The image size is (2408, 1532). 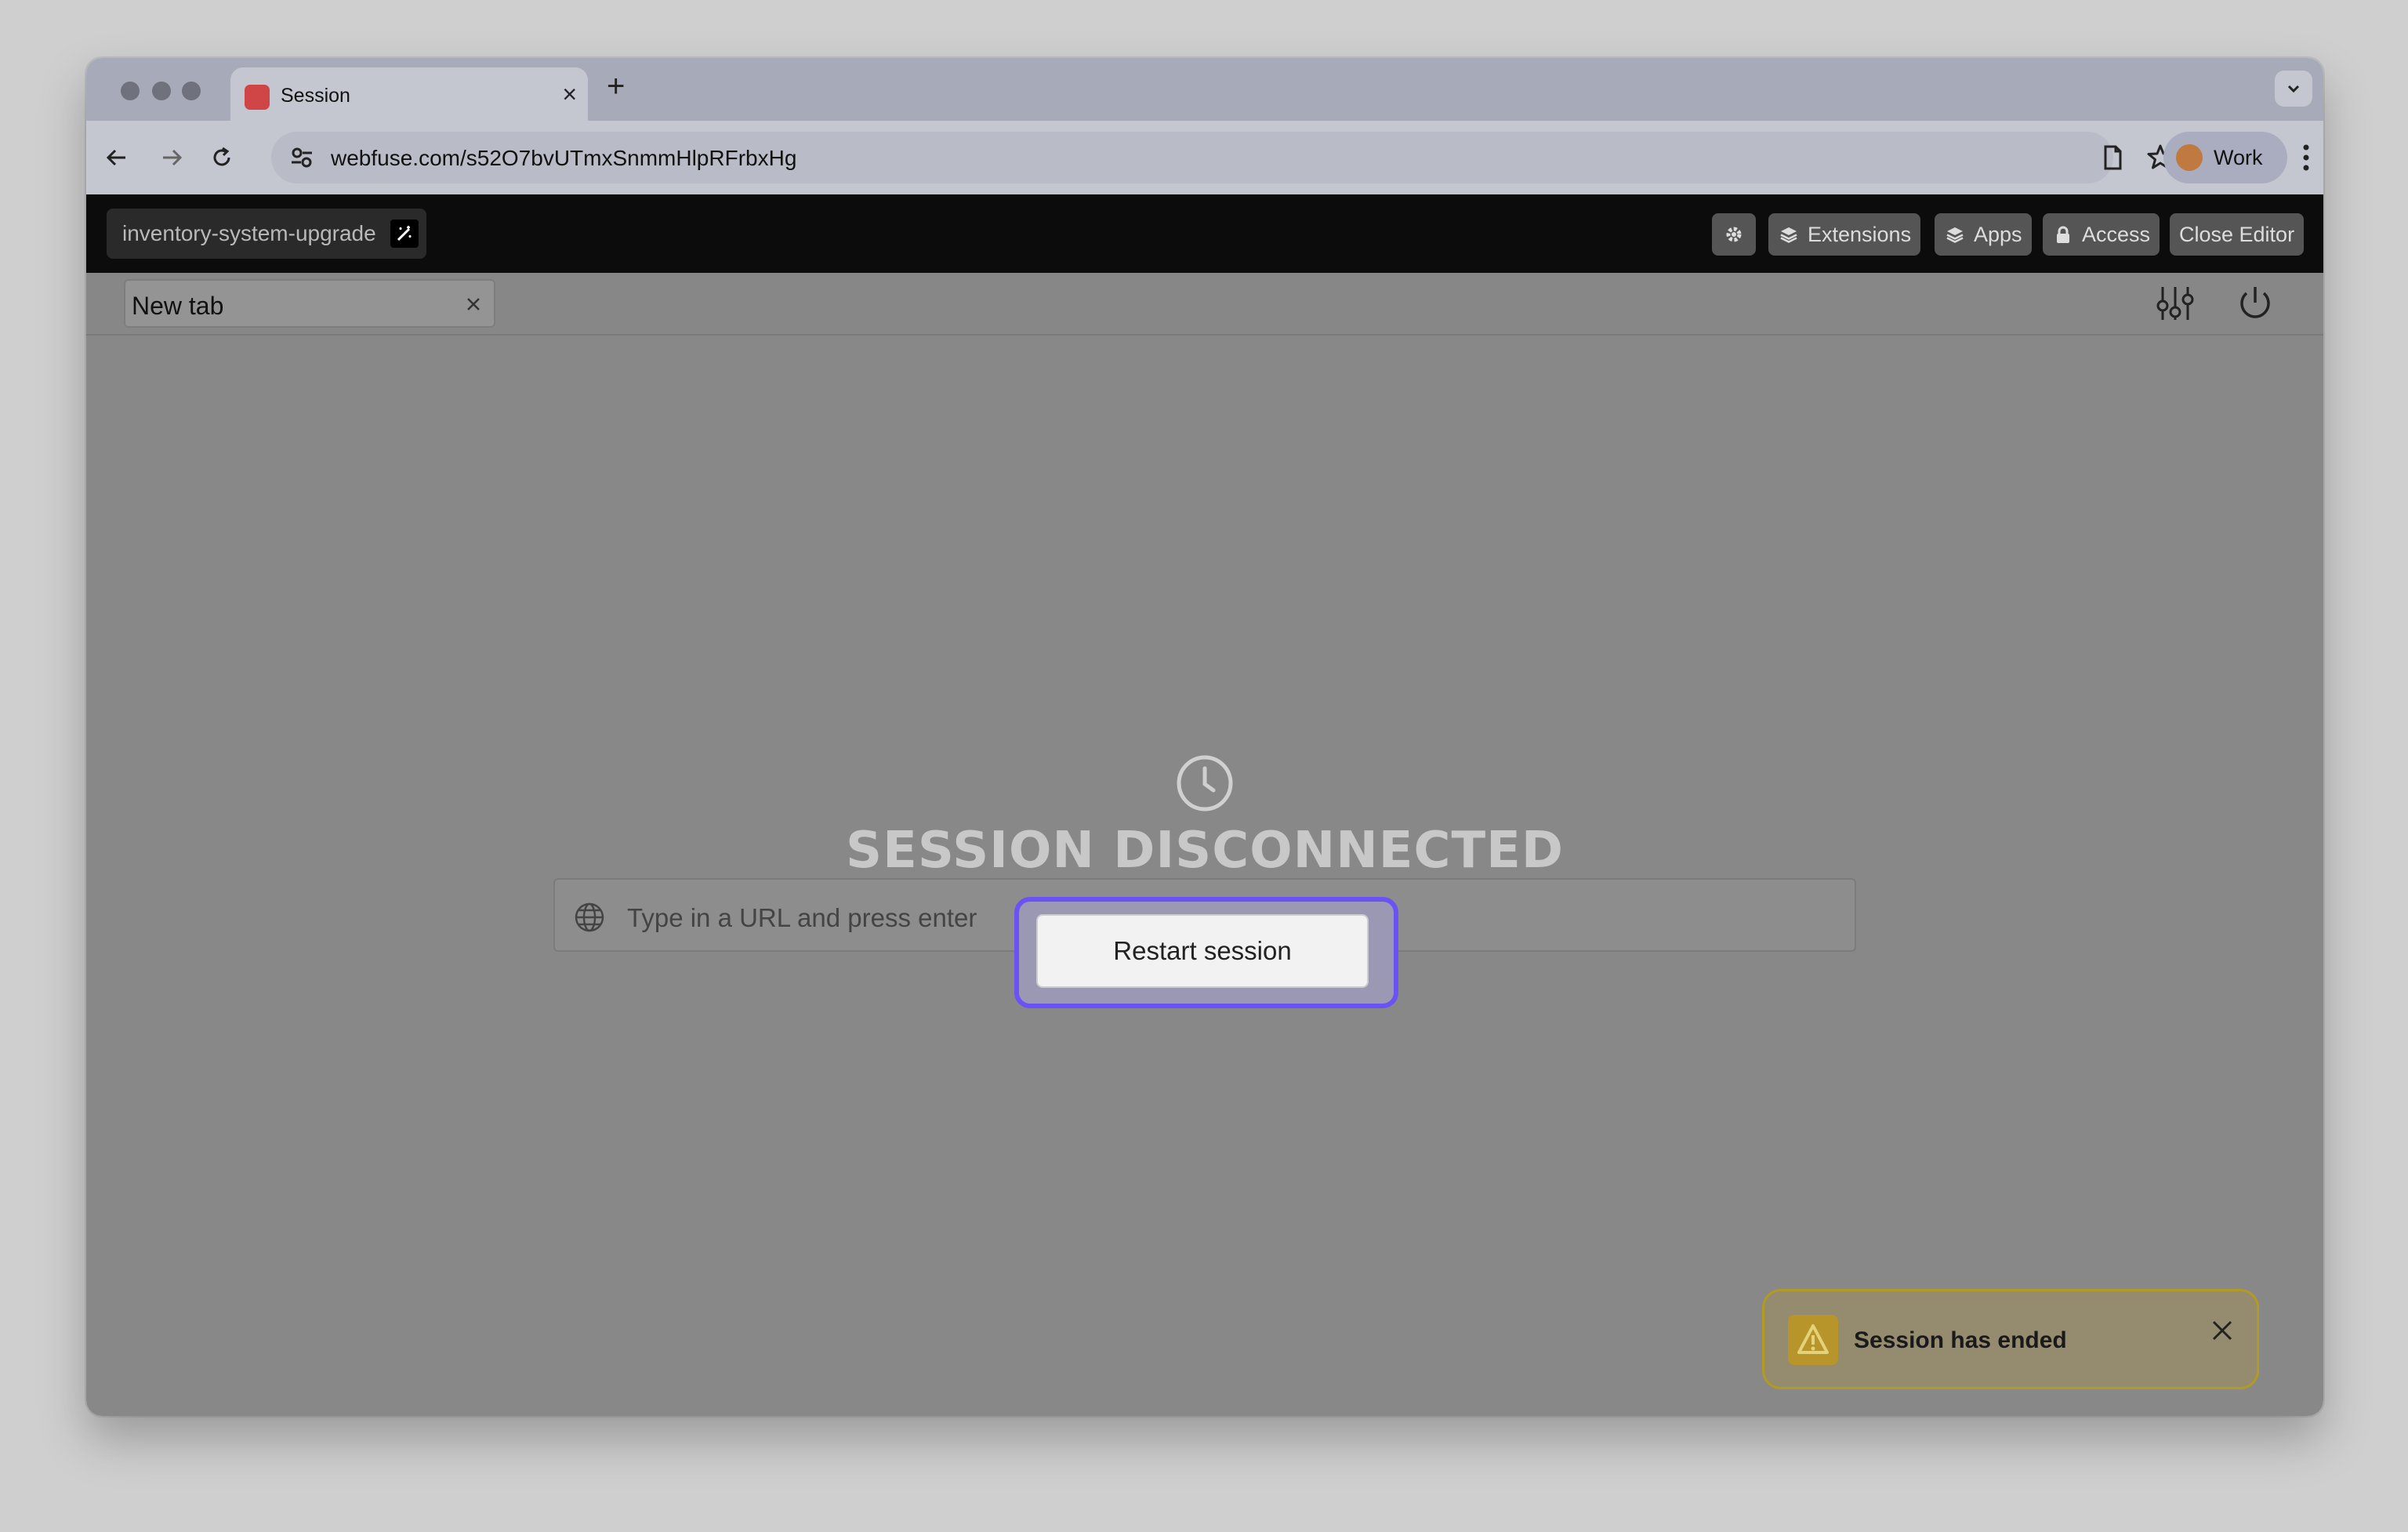 What do you see at coordinates (315, 96) in the screenshot?
I see `browser-tab-title: Session` at bounding box center [315, 96].